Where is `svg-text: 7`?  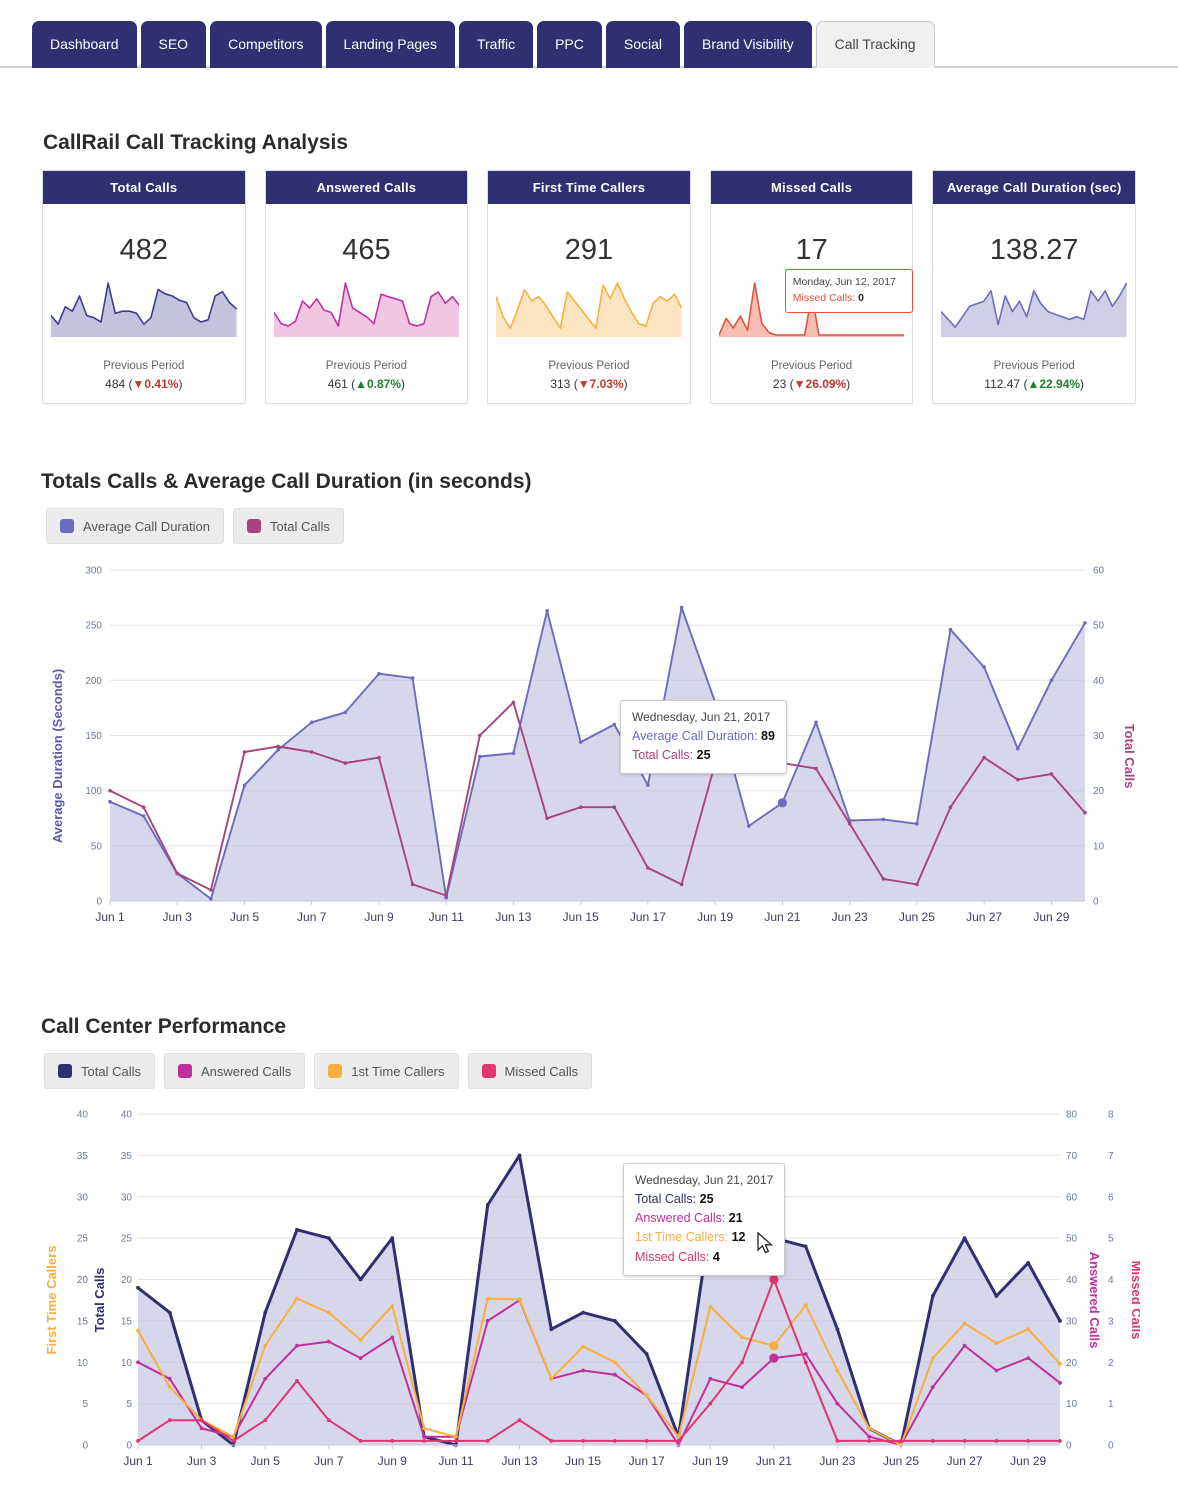 svg-text: 7 is located at coordinates (1111, 1156).